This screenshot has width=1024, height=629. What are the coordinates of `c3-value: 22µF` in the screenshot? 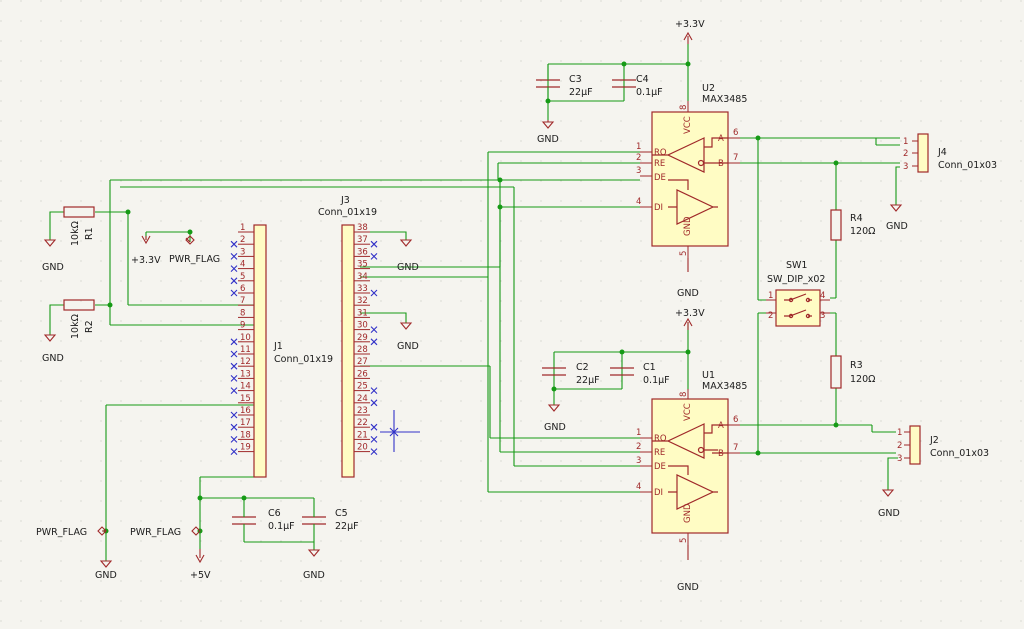 It's located at (581, 92).